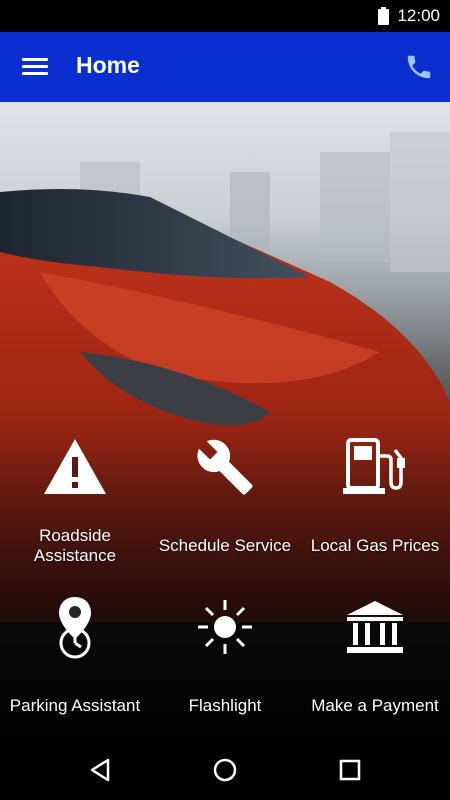  Describe the element at coordinates (375, 467) in the screenshot. I see `gas-pump-icon` at that location.